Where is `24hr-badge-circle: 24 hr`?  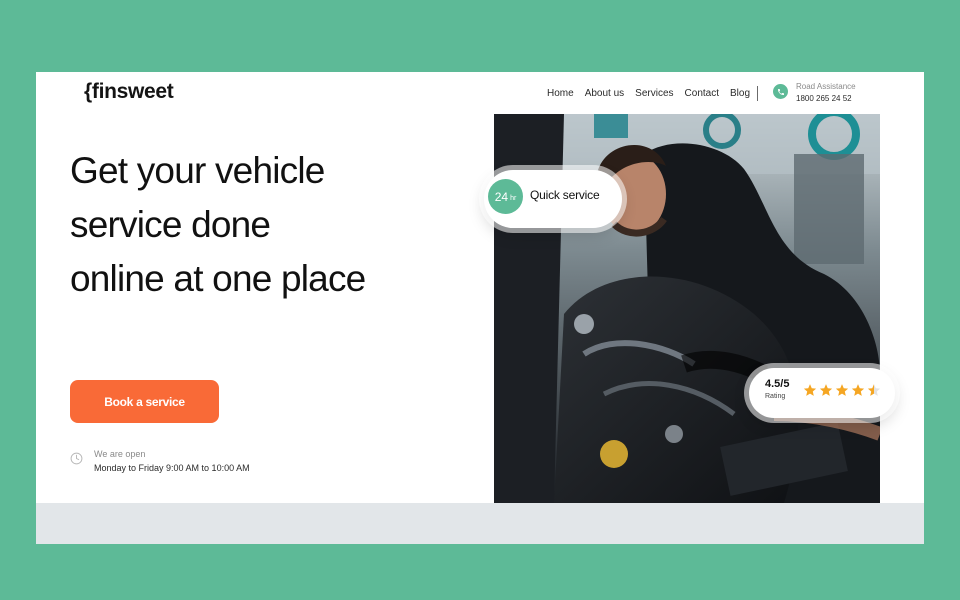 24hr-badge-circle: 24 hr is located at coordinates (505, 196).